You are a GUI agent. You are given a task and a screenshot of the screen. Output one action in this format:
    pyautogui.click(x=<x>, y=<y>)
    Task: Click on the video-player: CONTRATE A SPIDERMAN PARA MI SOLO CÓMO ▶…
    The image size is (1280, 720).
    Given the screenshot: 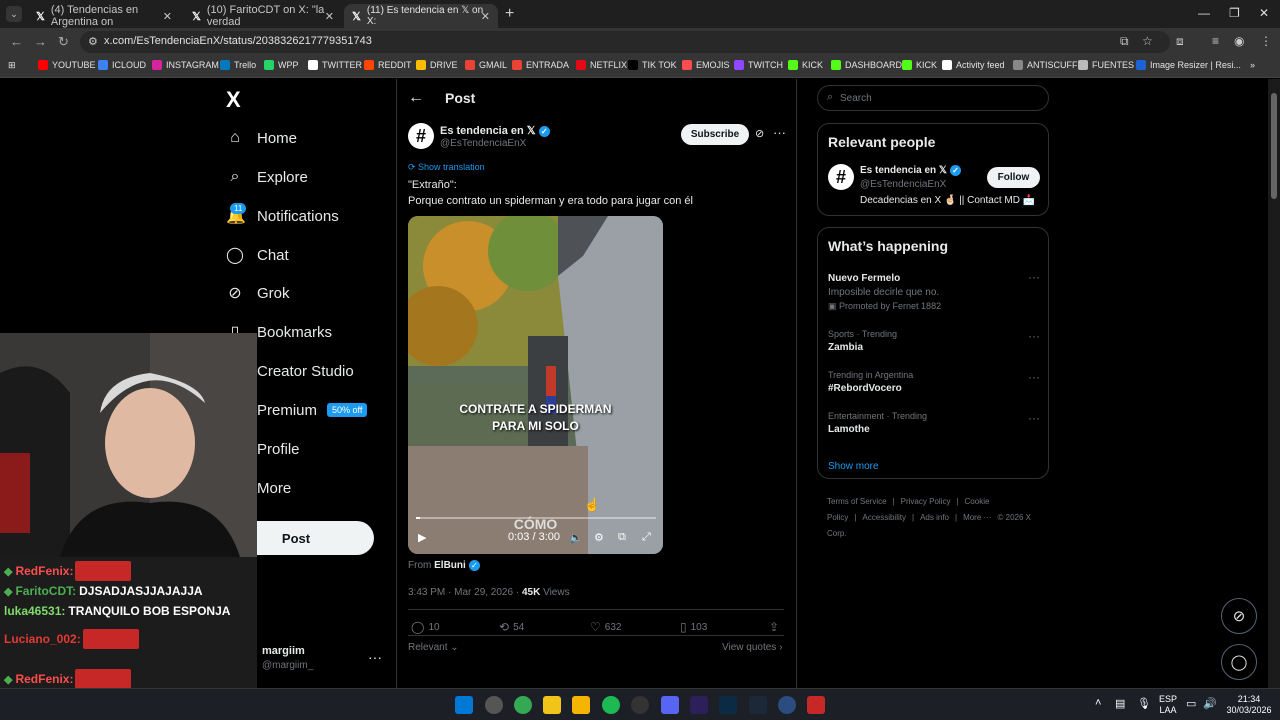 What is the action you would take?
    pyautogui.click(x=535, y=385)
    